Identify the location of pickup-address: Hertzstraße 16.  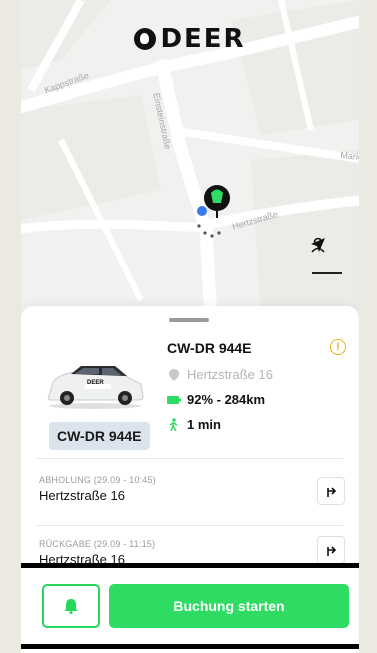
(82, 495).